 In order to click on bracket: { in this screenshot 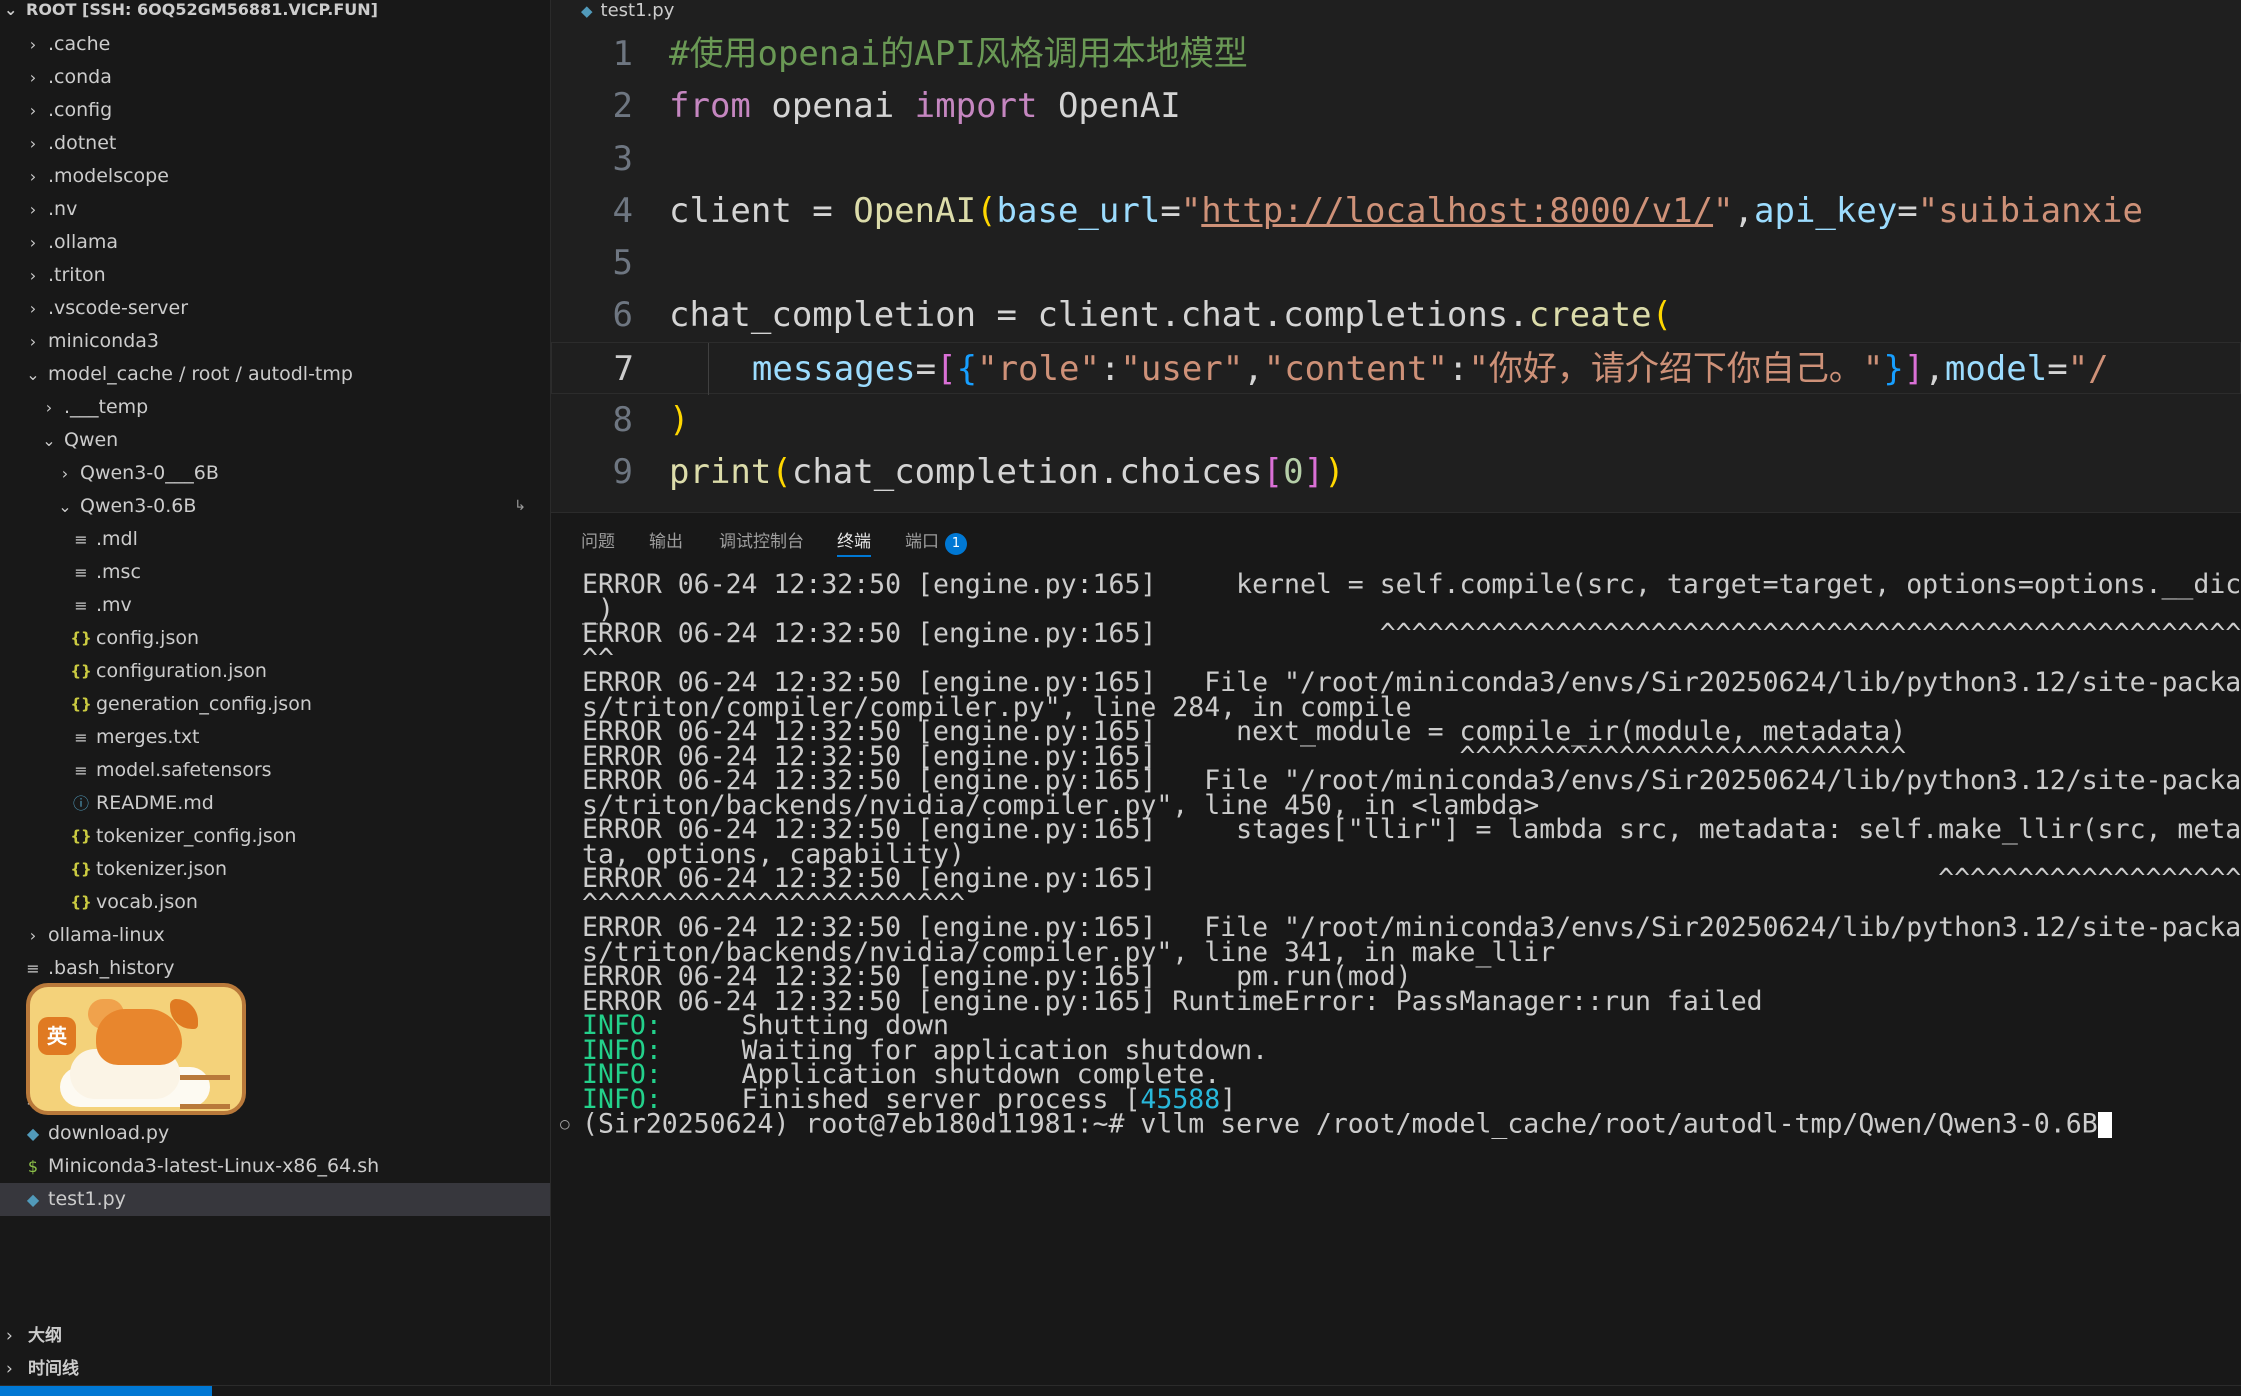, I will do `click(967, 368)`.